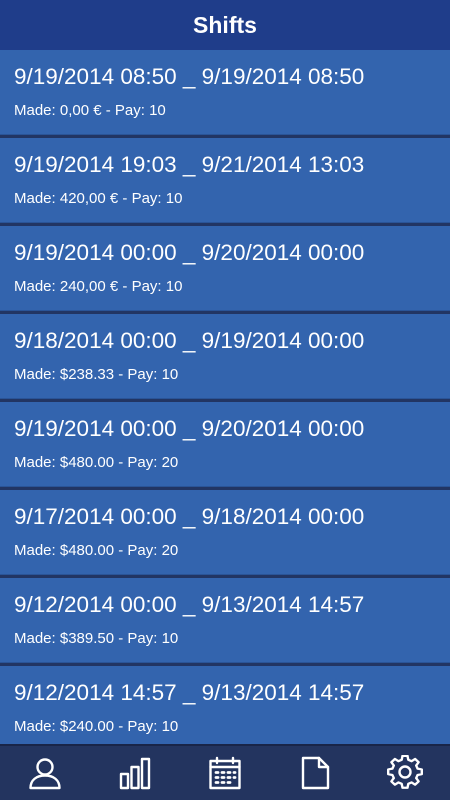 Image resolution: width=450 pixels, height=800 pixels. I want to click on tab-statistics, so click(135, 773).